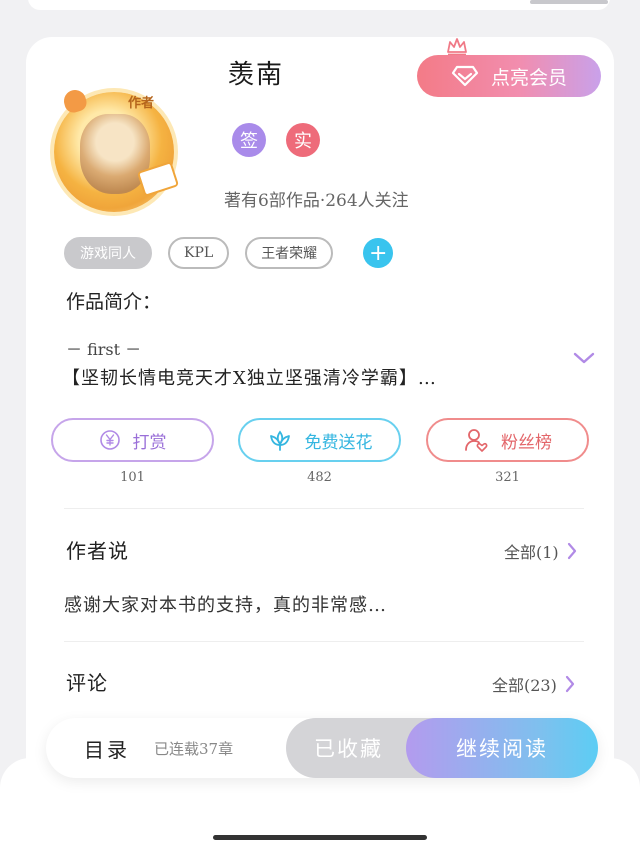  I want to click on fans-ranking-label: 粉丝榜, so click(526, 442).